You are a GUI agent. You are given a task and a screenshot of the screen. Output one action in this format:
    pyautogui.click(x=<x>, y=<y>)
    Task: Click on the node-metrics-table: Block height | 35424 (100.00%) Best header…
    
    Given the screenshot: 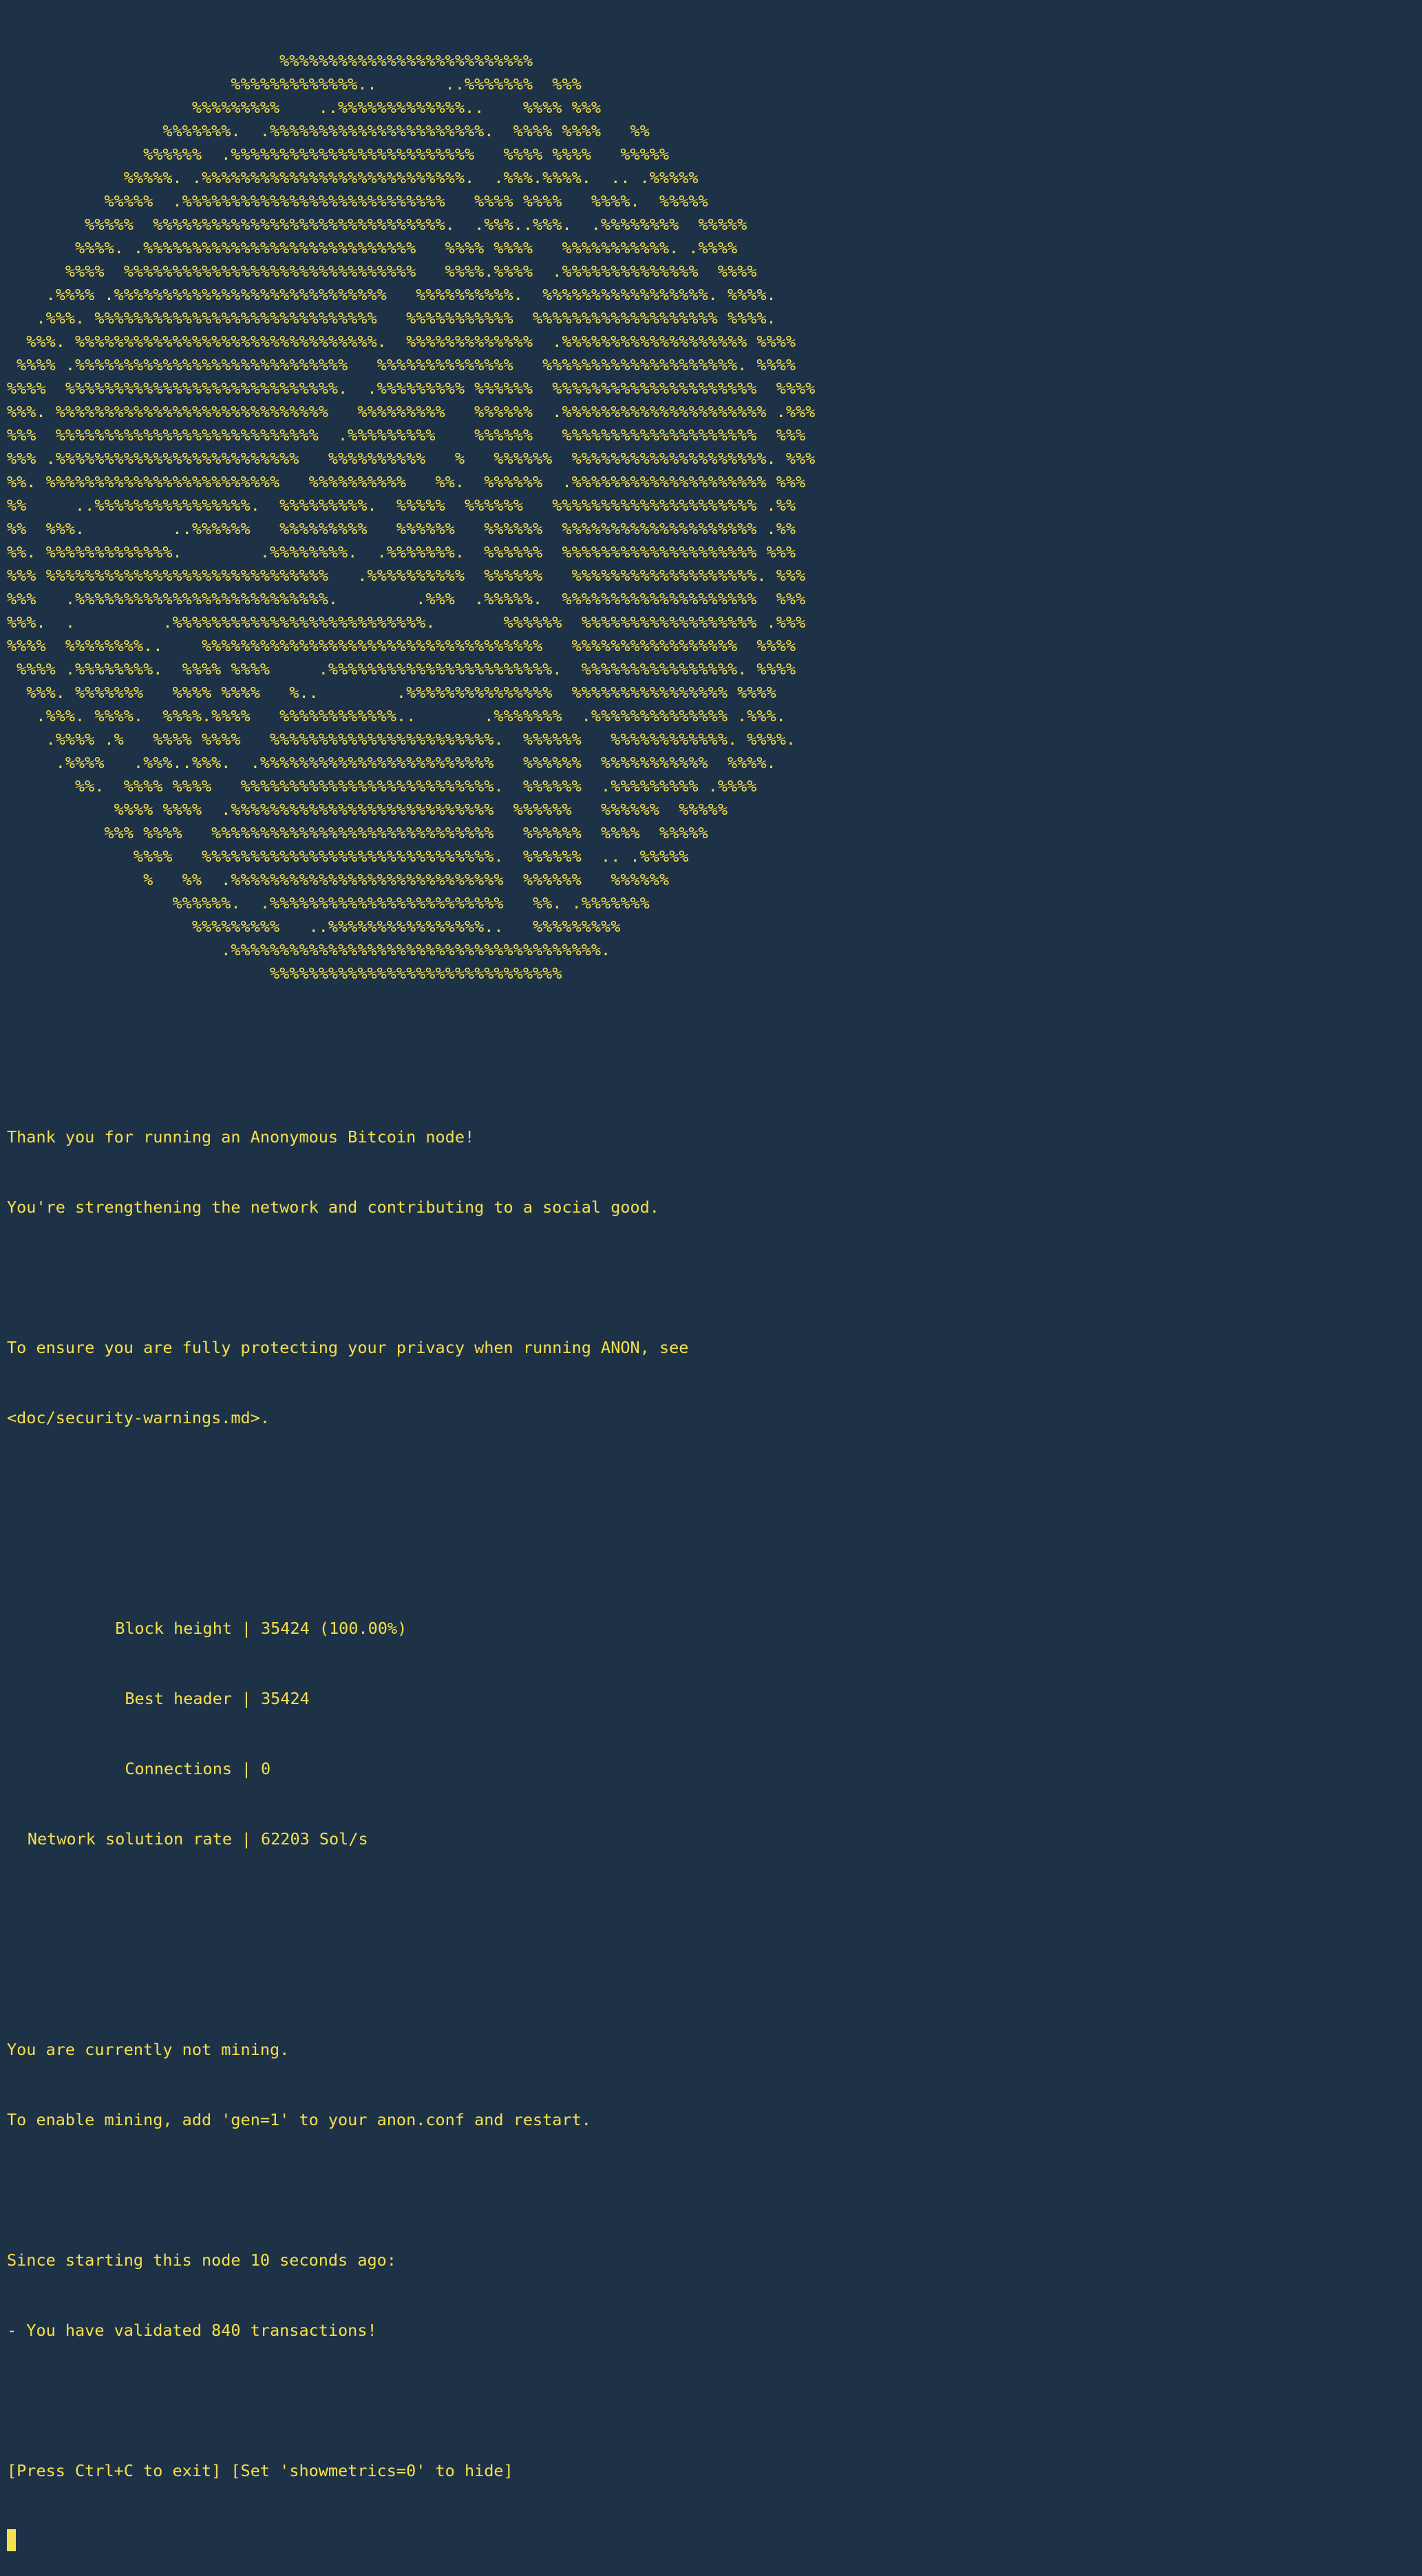 What is the action you would take?
    pyautogui.click(x=711, y=1733)
    